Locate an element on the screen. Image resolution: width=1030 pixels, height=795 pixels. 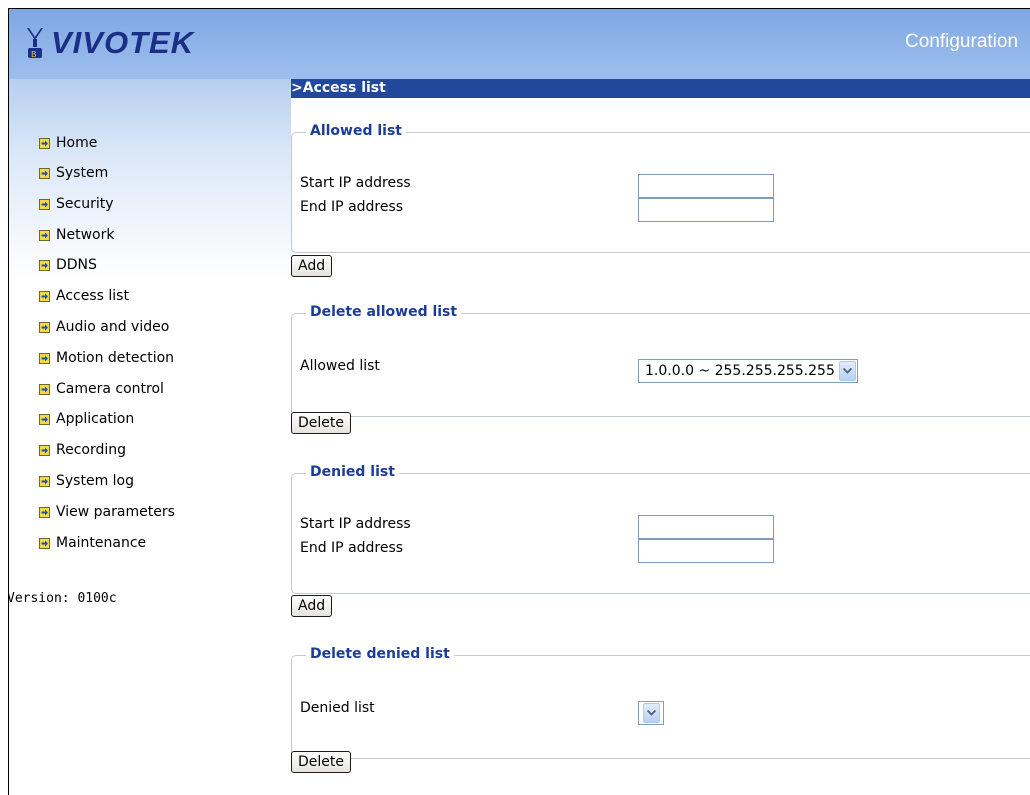
sidebar-item-camera-control: Camera control is located at coordinates (101, 389).